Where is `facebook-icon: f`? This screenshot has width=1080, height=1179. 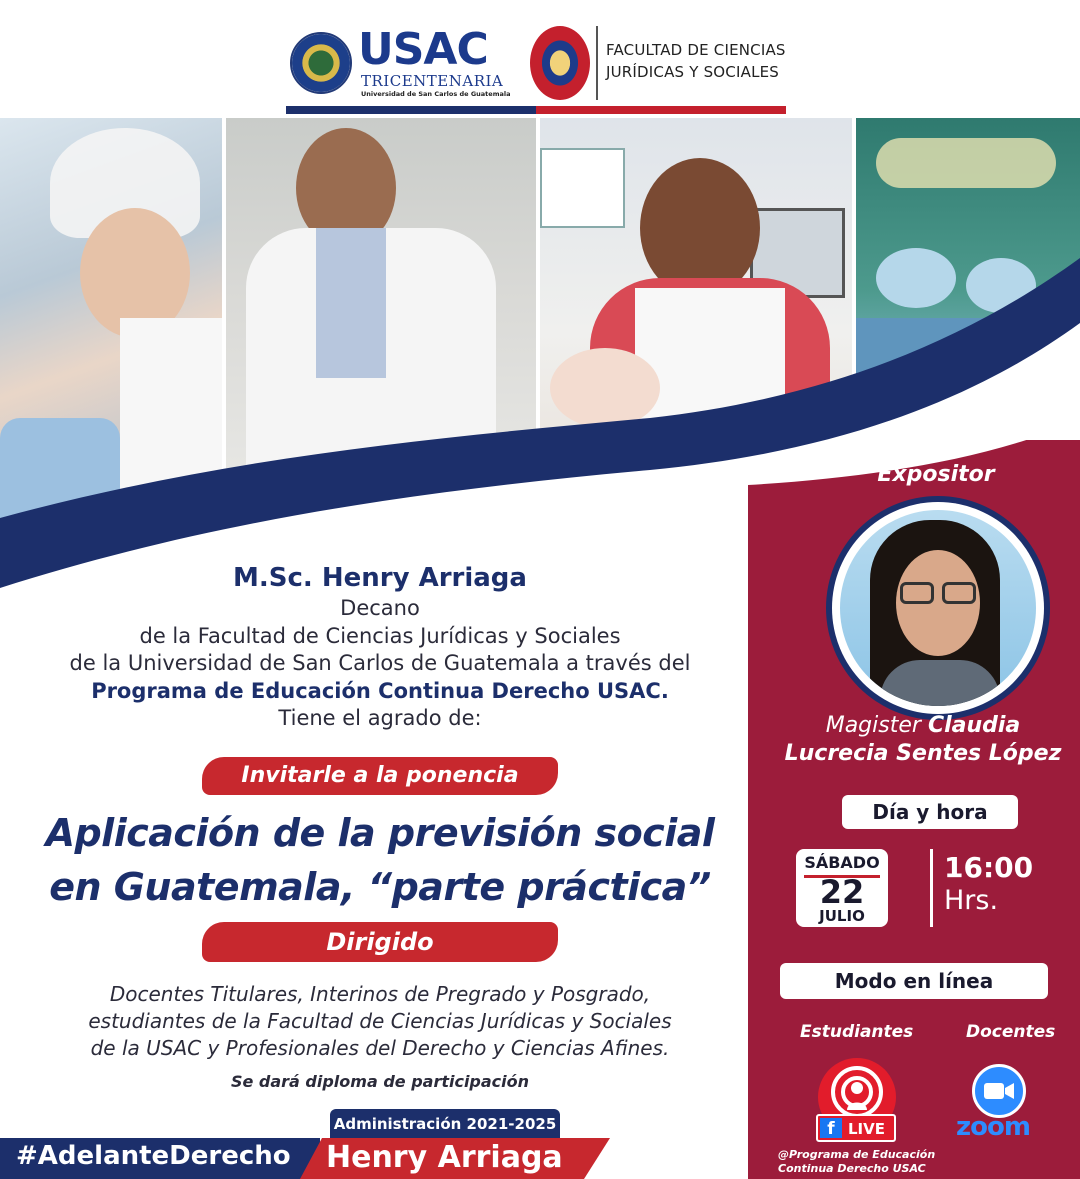 facebook-icon: f is located at coordinates (831, 1128).